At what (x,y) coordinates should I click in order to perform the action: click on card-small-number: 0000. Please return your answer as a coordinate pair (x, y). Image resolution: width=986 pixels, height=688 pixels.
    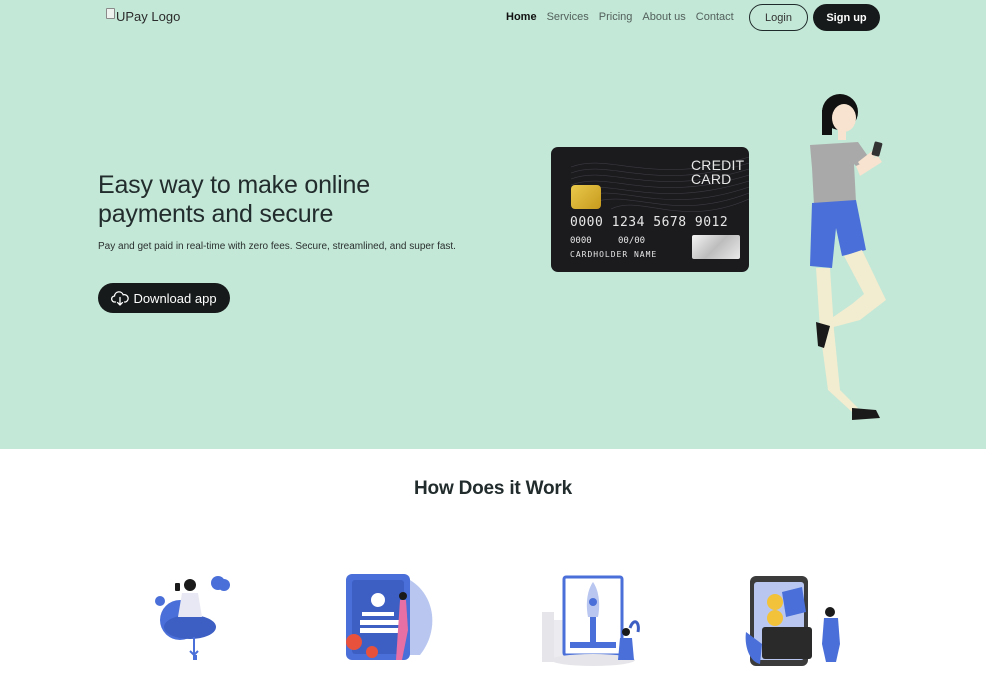
    Looking at the image, I should click on (581, 241).